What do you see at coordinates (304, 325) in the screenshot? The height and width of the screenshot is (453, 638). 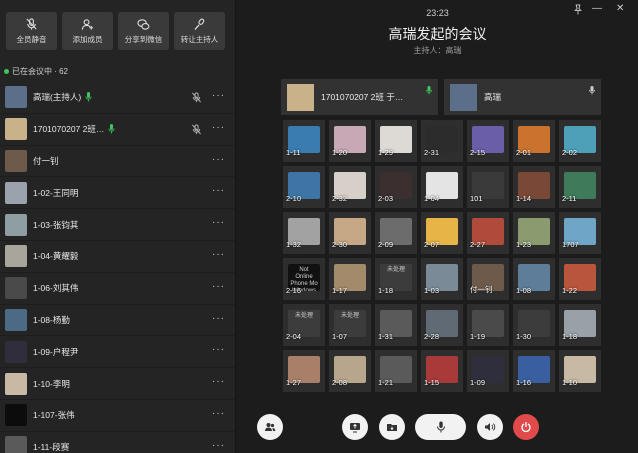 I see `video-tile: 未处理 2-04` at bounding box center [304, 325].